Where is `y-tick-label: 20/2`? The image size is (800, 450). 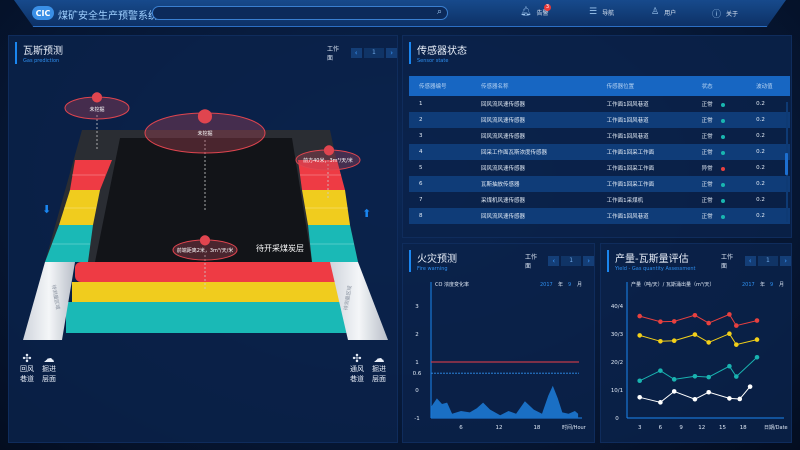
y-tick-label: 20/2 is located at coordinates (617, 363).